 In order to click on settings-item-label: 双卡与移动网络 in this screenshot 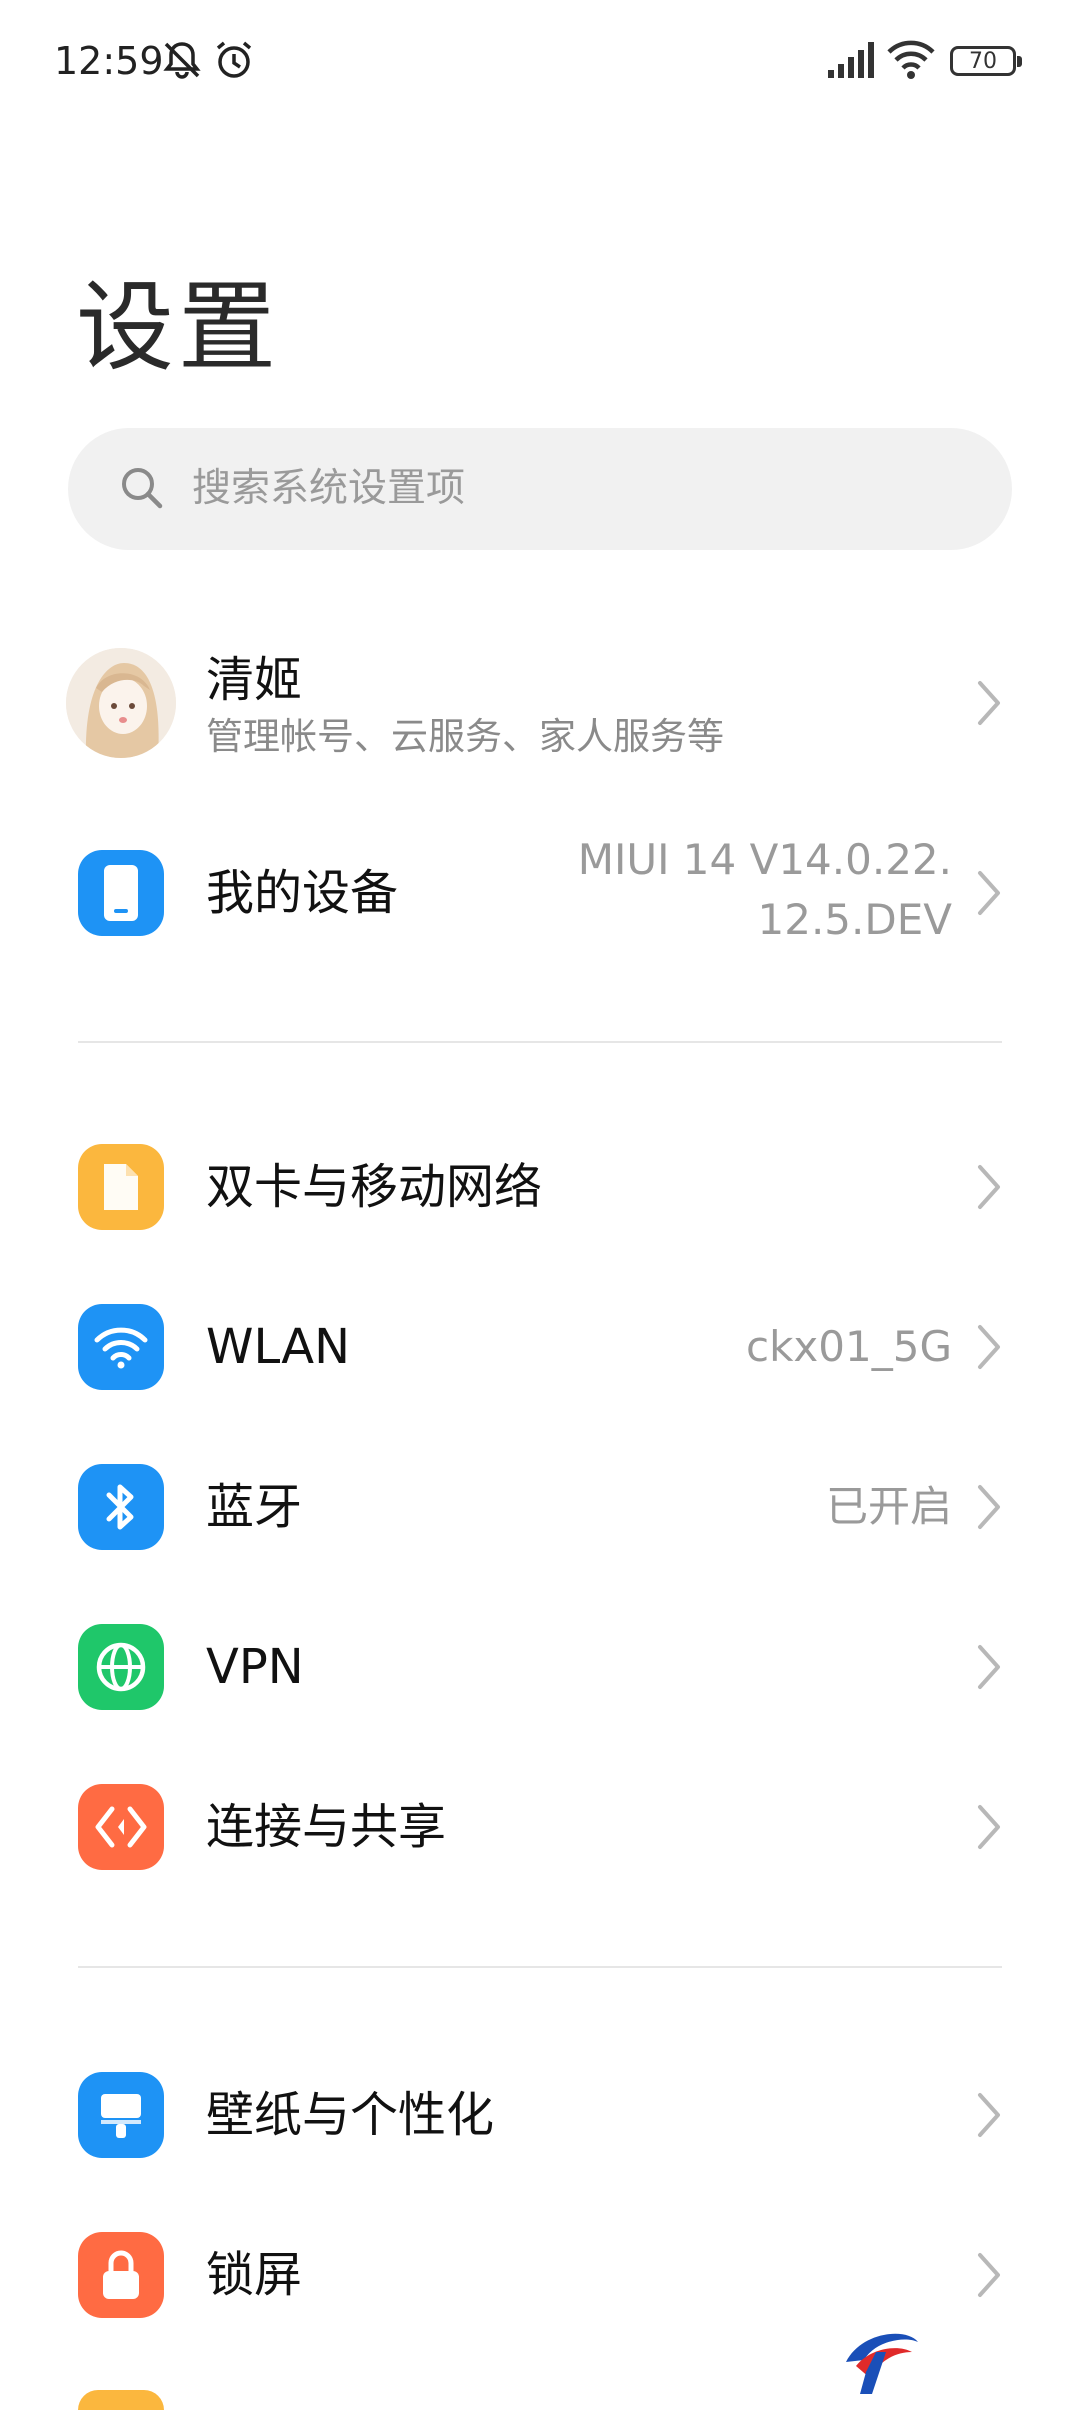, I will do `click(374, 1187)`.